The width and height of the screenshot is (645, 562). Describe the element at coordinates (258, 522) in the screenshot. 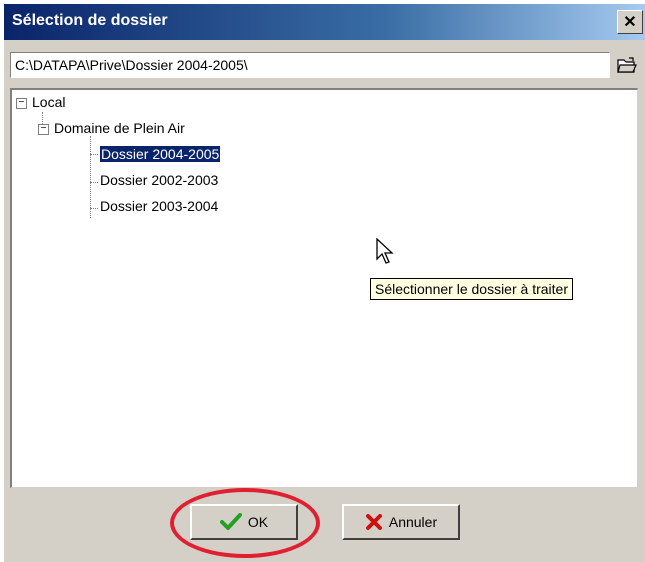

I see `ok-label: OK` at that location.